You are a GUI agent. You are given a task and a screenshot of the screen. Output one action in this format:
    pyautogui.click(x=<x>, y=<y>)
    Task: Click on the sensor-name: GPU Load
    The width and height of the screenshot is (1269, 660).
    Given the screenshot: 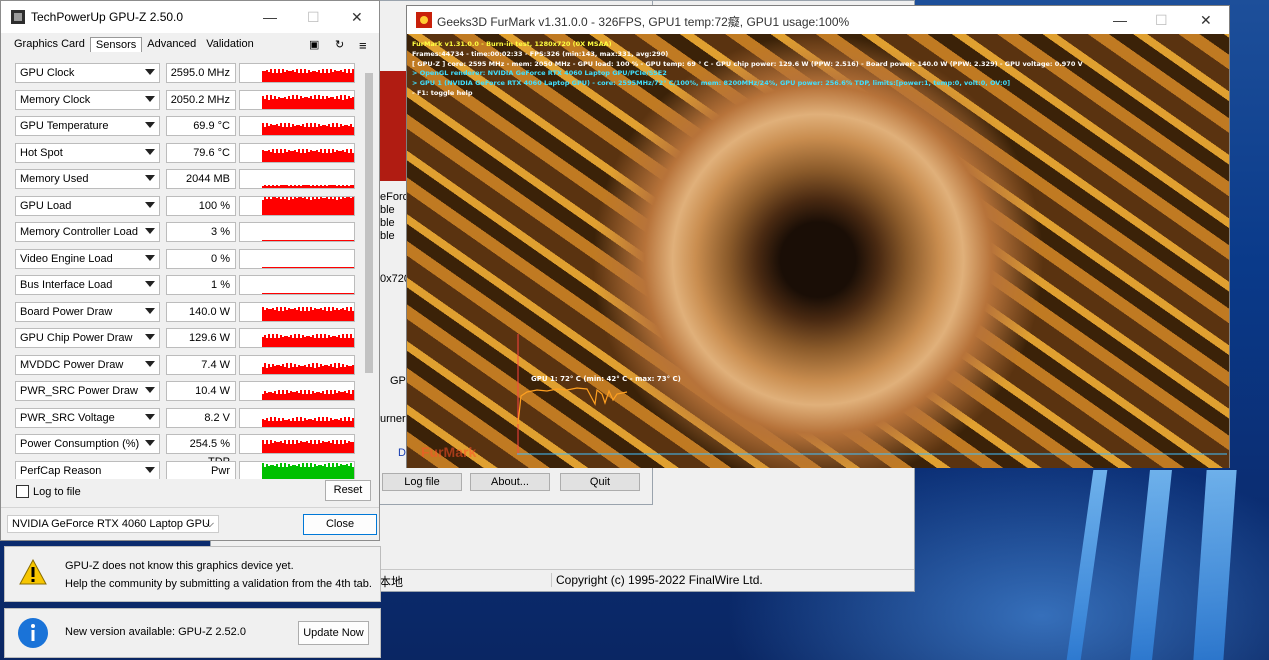 What is the action you would take?
    pyautogui.click(x=87, y=205)
    